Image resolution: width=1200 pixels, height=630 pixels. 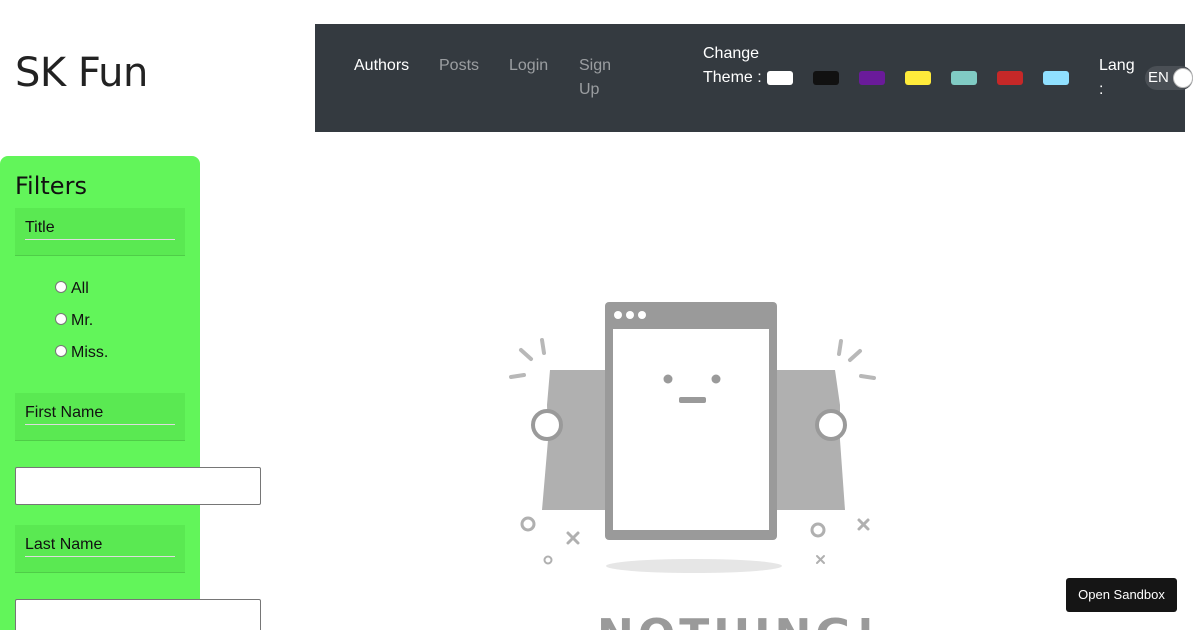 I want to click on title-radio-mr: Mr., so click(x=74, y=321).